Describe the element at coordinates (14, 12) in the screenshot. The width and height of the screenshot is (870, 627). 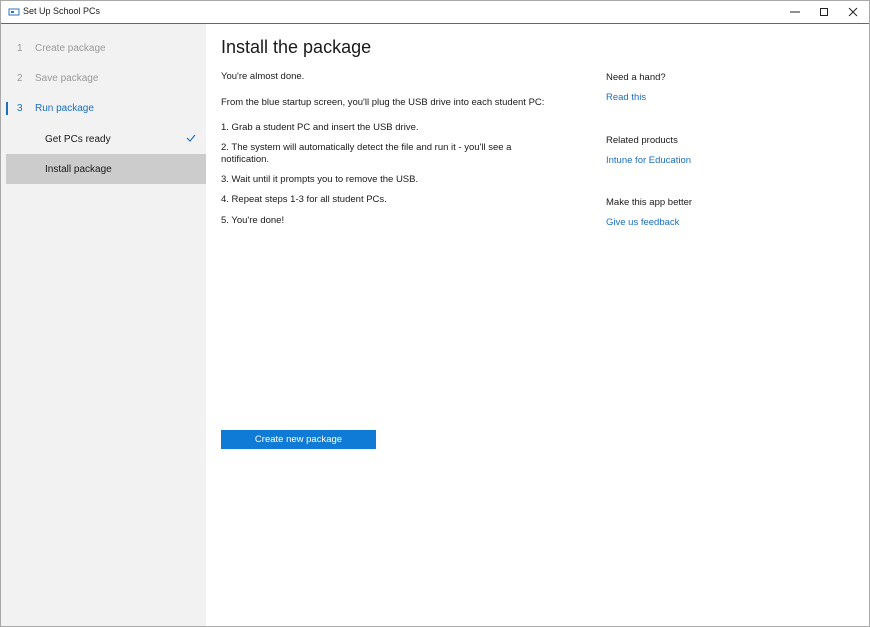
I see `usb-drive-icon` at that location.